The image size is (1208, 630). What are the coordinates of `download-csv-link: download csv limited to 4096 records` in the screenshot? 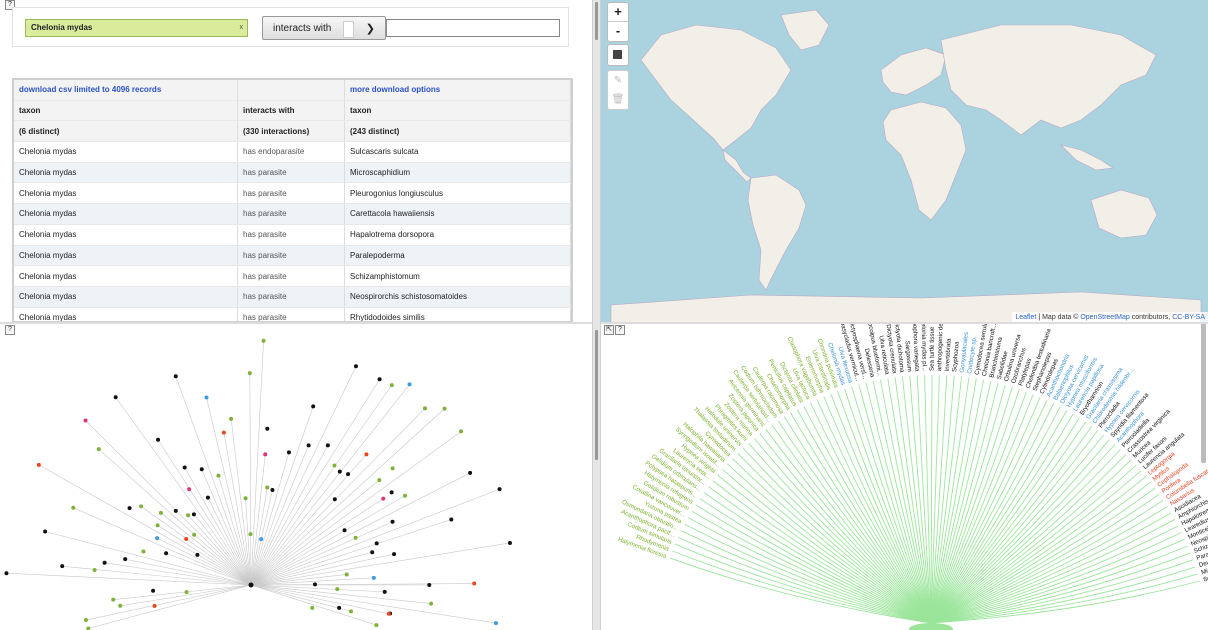 It's located at (90, 89).